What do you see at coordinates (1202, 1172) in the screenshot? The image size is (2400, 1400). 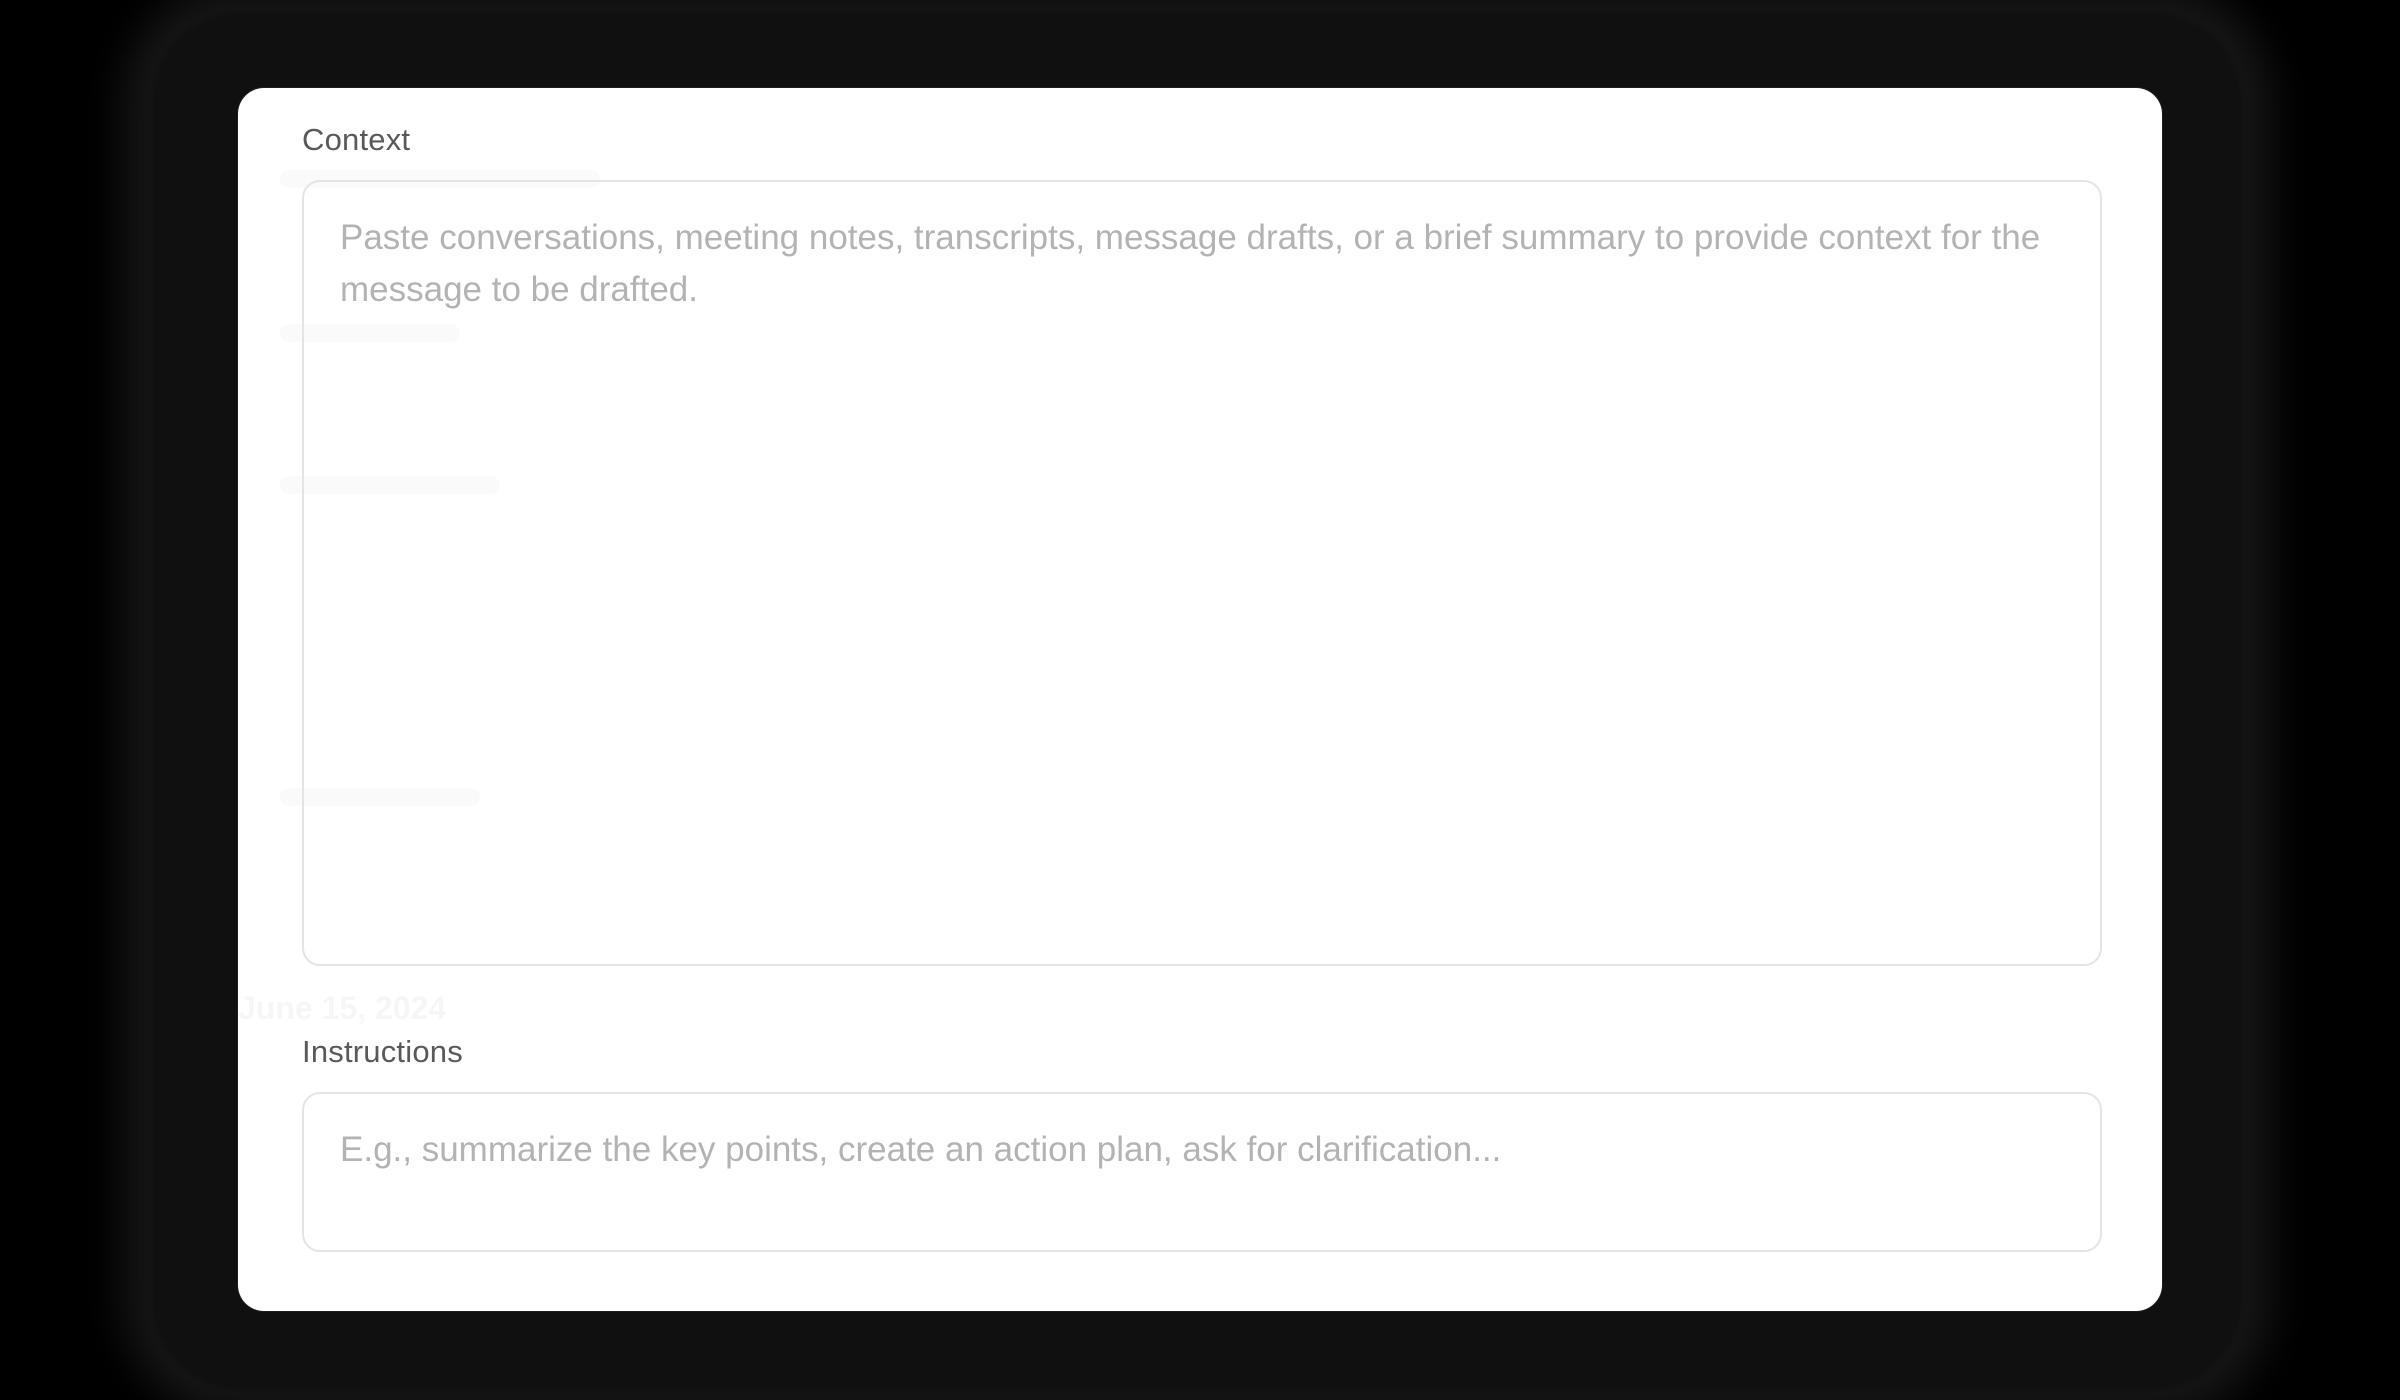 I see `instructions-textarea` at bounding box center [1202, 1172].